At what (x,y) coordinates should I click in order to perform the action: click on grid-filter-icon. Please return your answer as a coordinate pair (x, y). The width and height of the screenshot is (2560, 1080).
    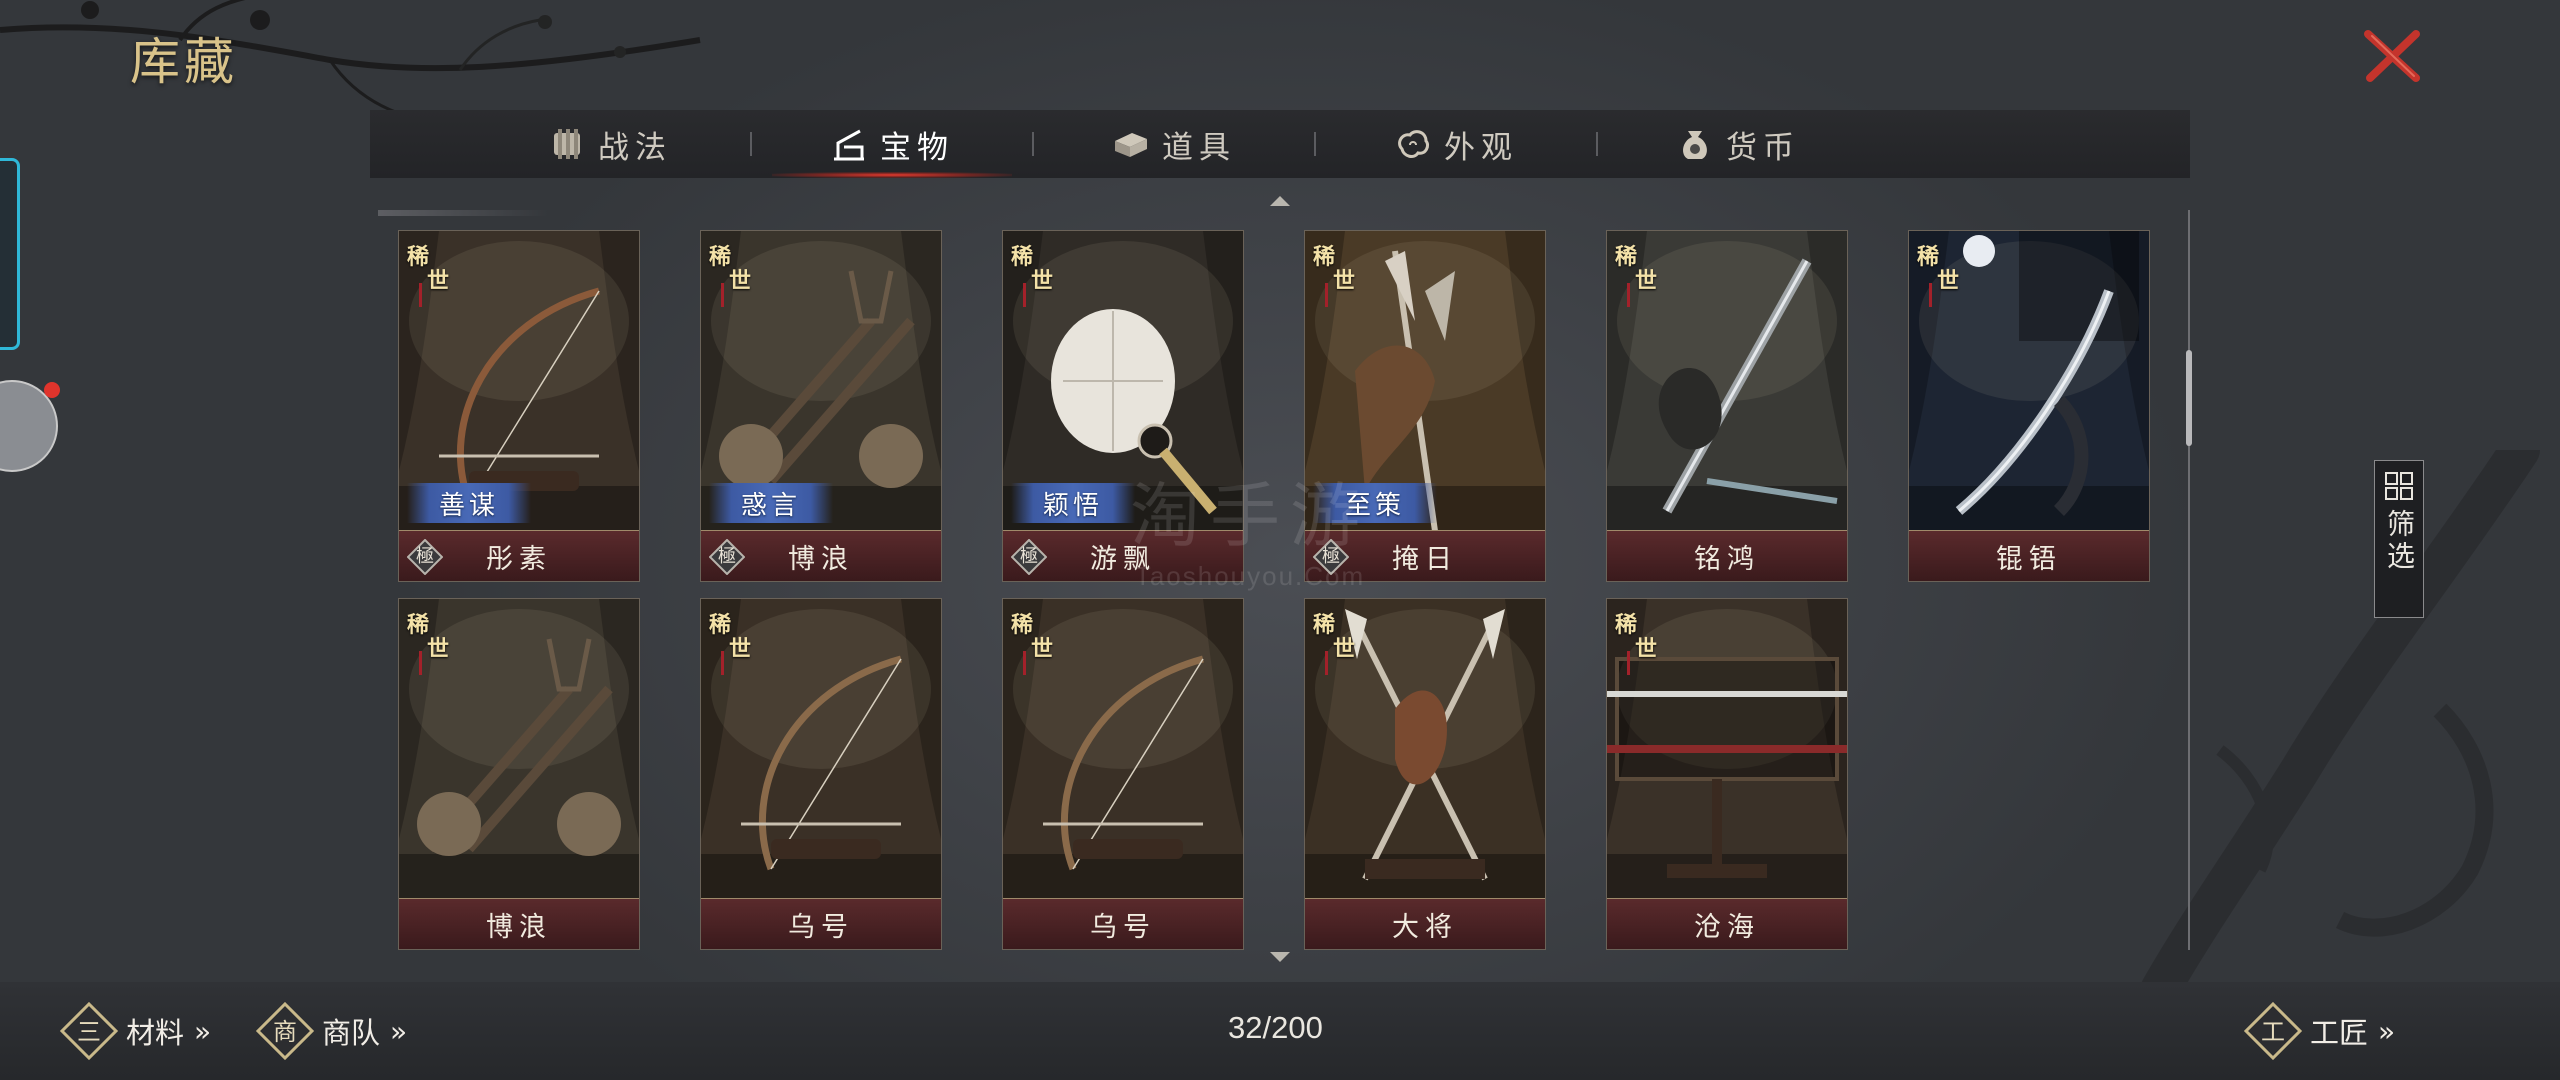
    Looking at the image, I should click on (2399, 486).